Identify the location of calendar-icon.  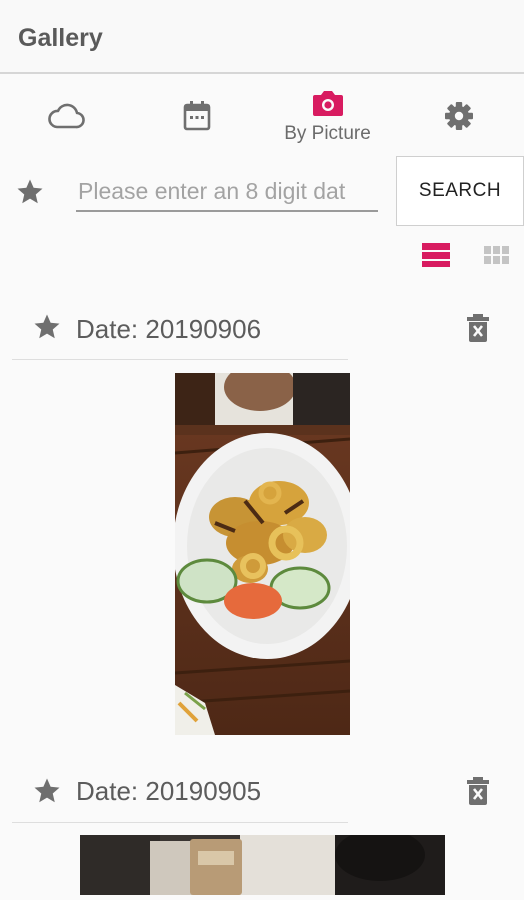
(196, 116).